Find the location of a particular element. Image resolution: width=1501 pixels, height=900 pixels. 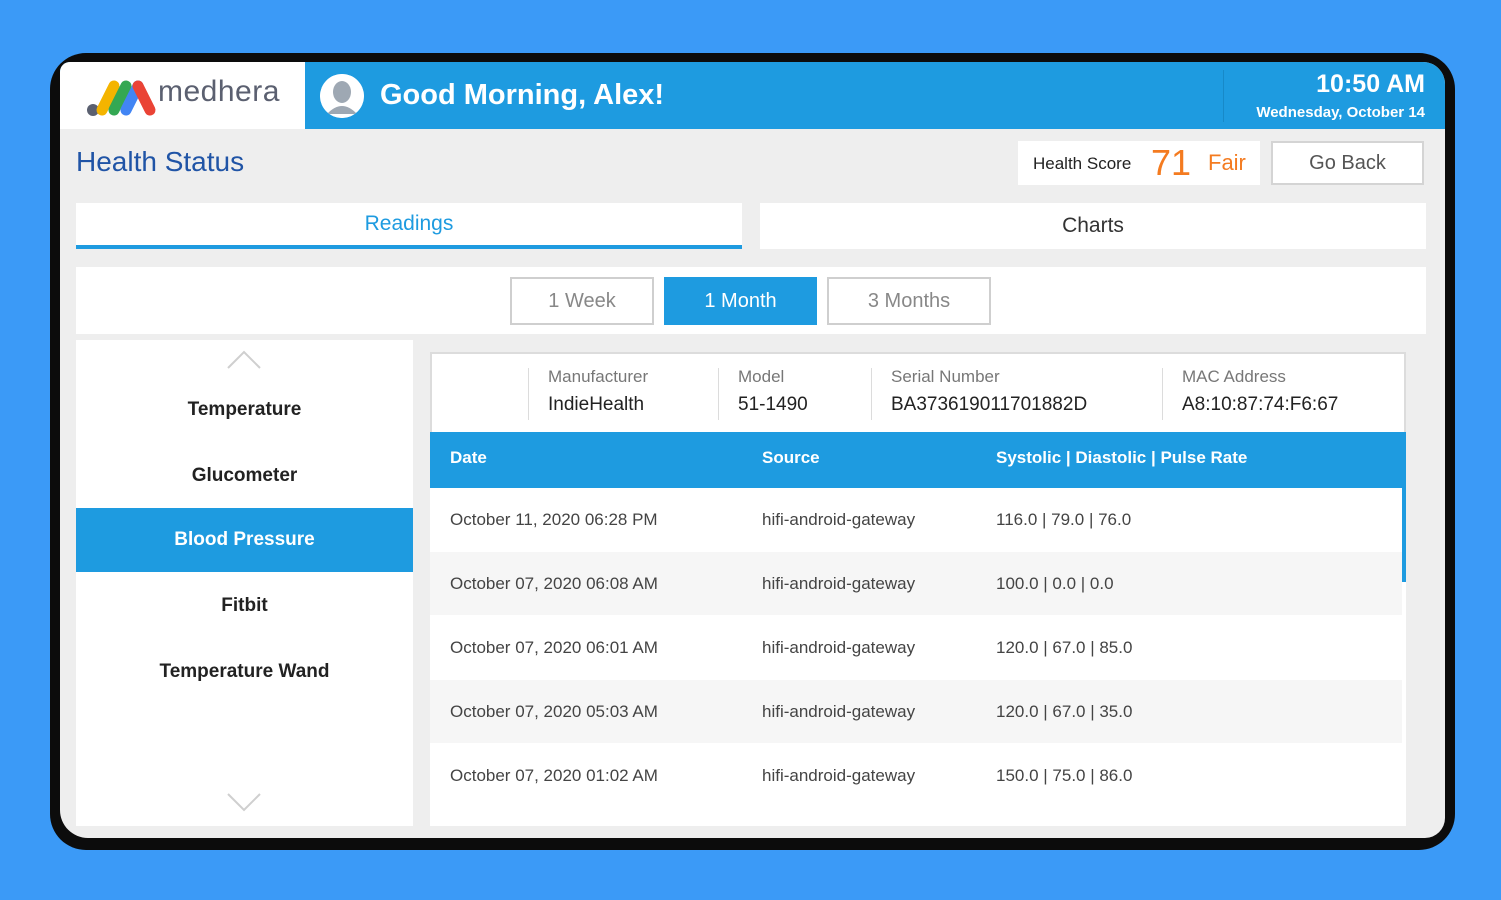

manufacturer-label: Manufacturer is located at coordinates (598, 376).